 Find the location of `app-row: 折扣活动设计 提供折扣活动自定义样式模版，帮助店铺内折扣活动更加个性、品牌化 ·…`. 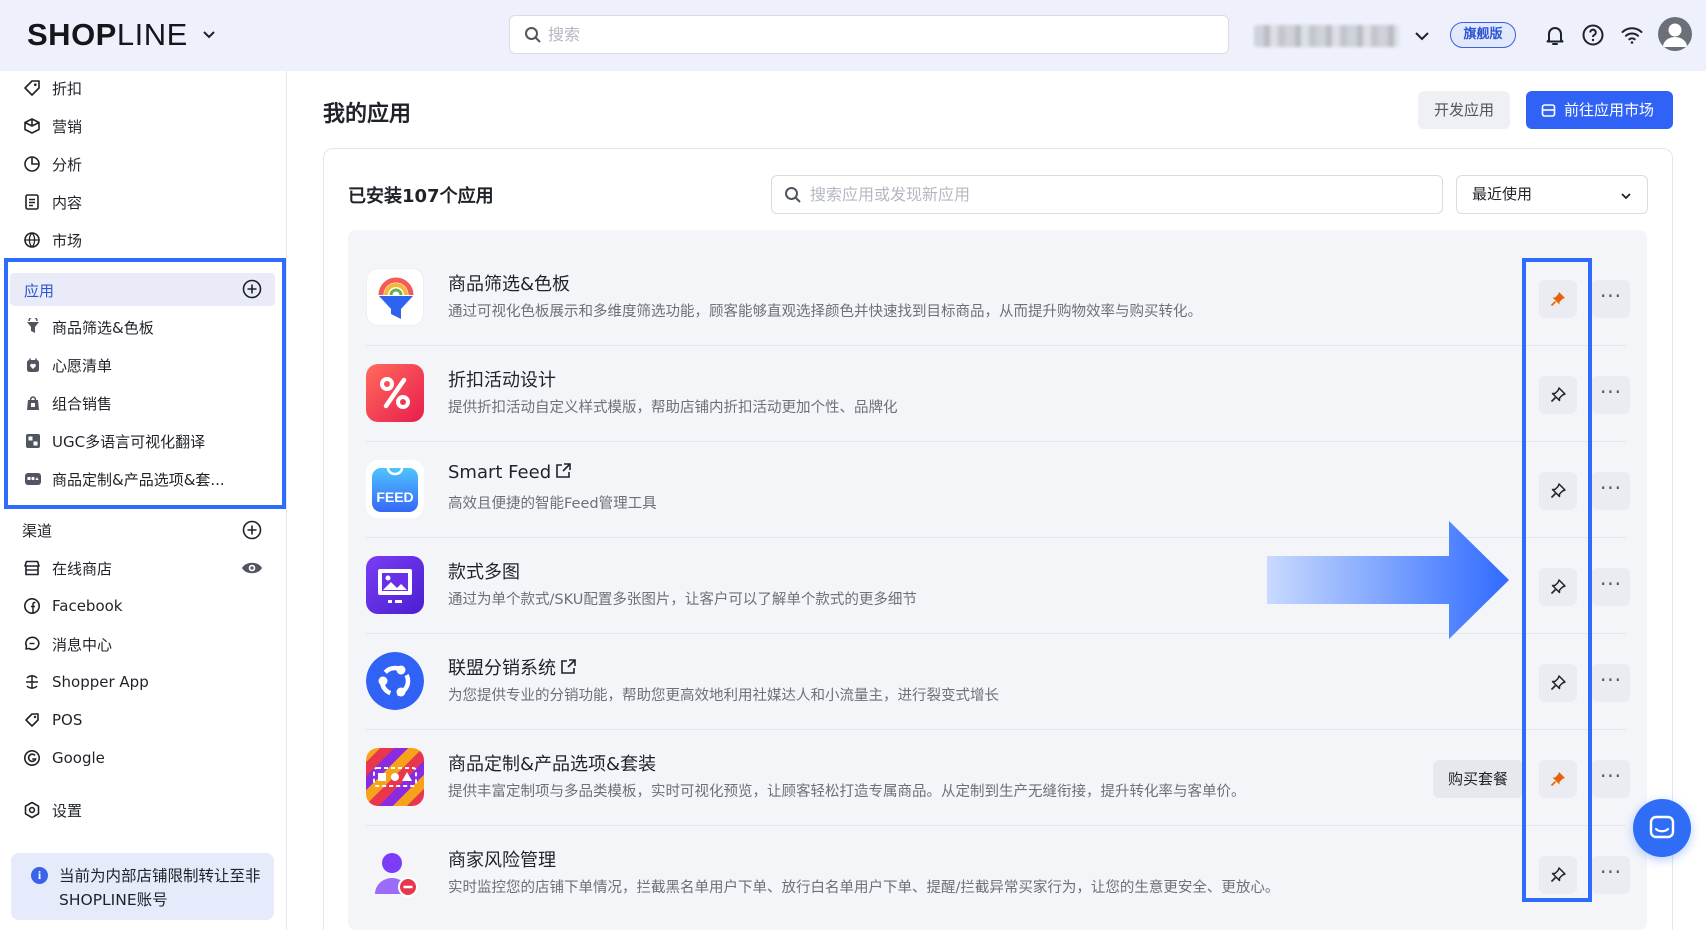

app-row: 折扣活动设计 提供折扣活动自定义样式模版，帮助店铺内折扣活动更加个性、品牌化 ·… is located at coordinates (1000, 394).